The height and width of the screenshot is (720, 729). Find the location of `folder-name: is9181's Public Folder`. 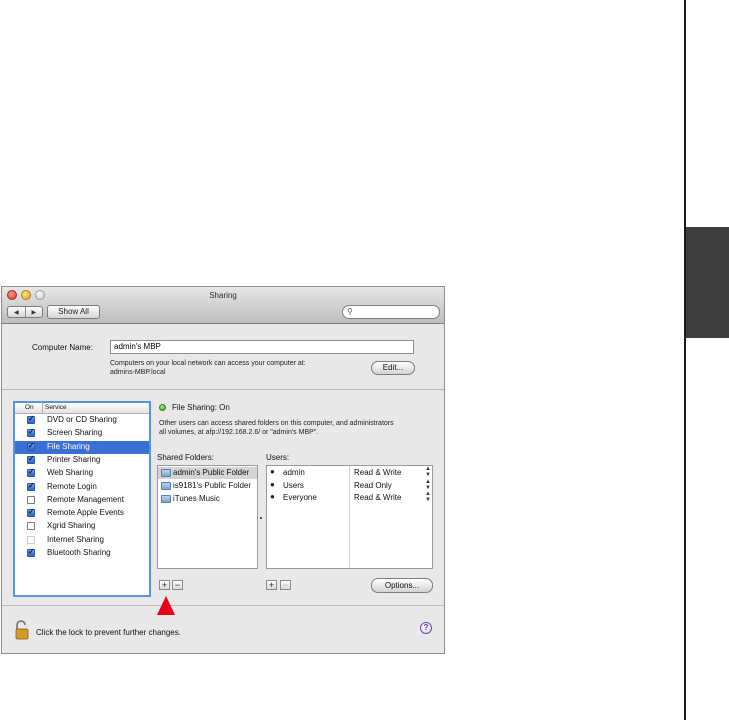

folder-name: is9181's Public Folder is located at coordinates (212, 485).